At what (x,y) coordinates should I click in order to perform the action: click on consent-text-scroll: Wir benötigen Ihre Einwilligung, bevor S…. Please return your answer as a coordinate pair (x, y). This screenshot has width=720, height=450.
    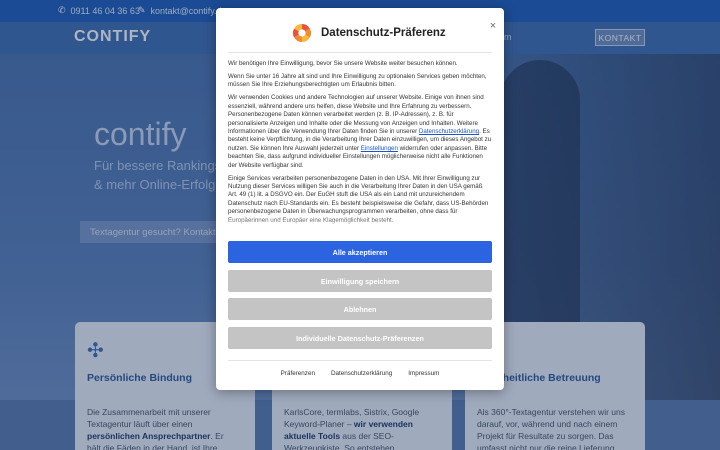
    Looking at the image, I should click on (360, 144).